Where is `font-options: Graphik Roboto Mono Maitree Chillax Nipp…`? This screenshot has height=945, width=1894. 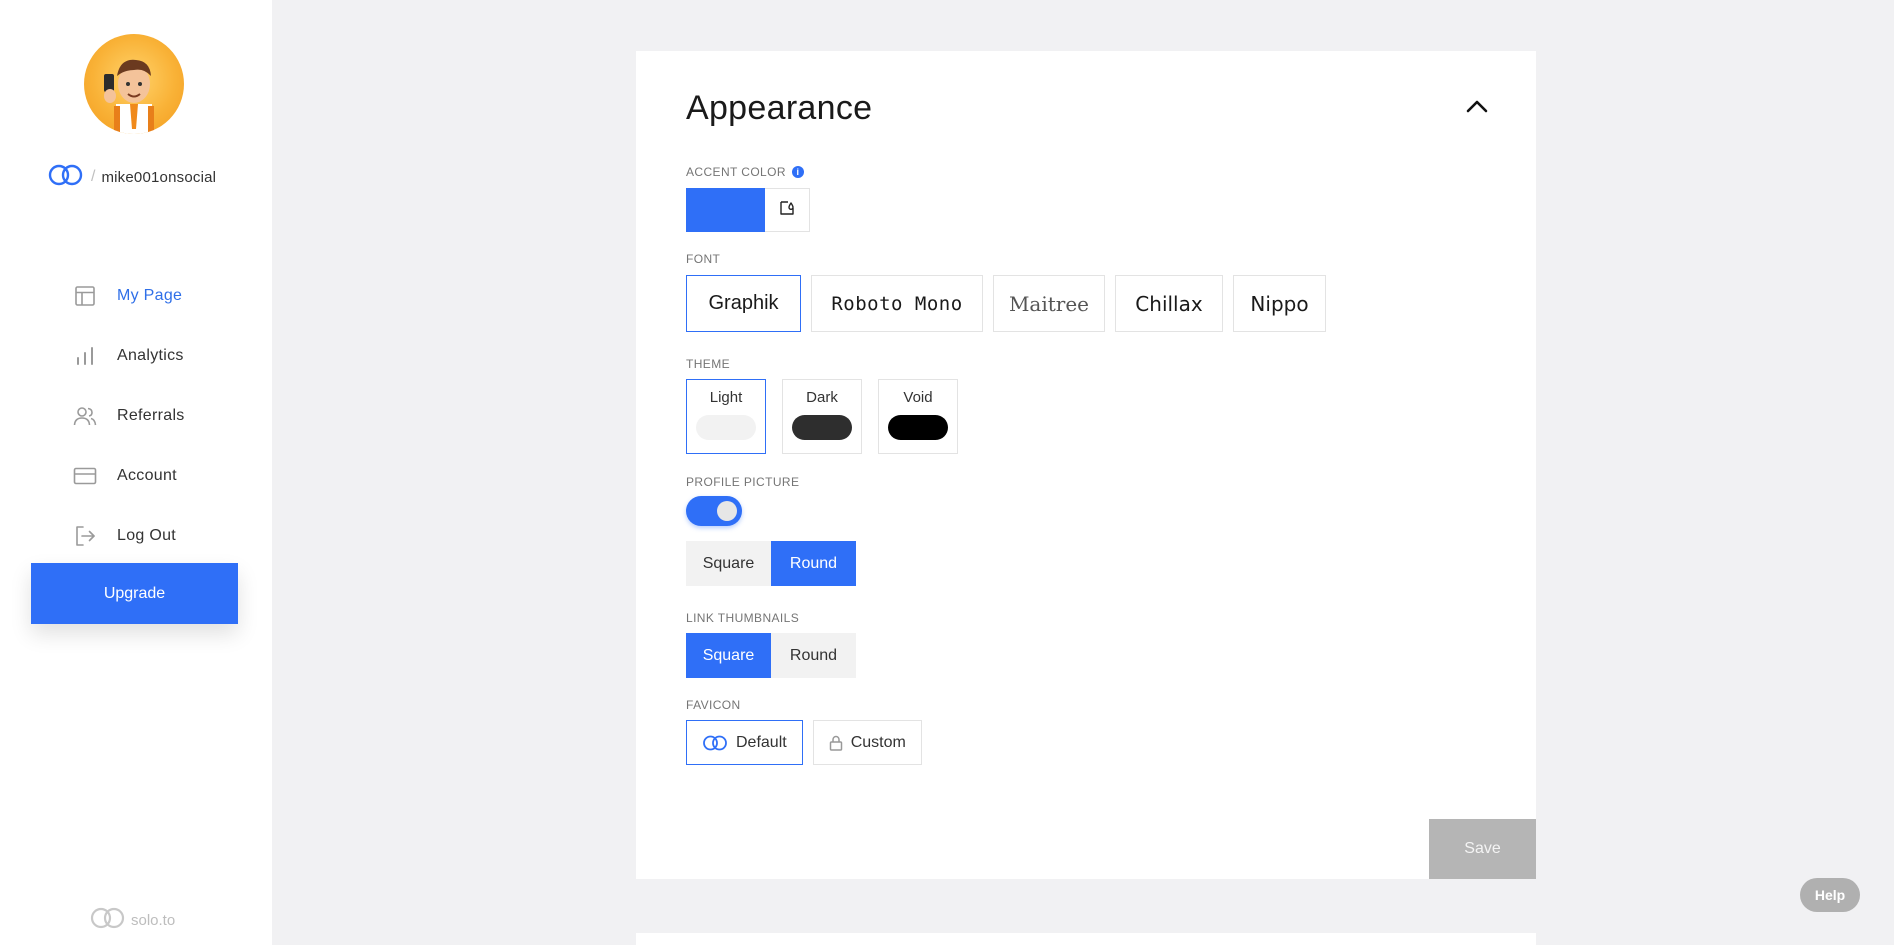 font-options: Graphik Roboto Mono Maitree Chillax Nipp… is located at coordinates (1006, 303).